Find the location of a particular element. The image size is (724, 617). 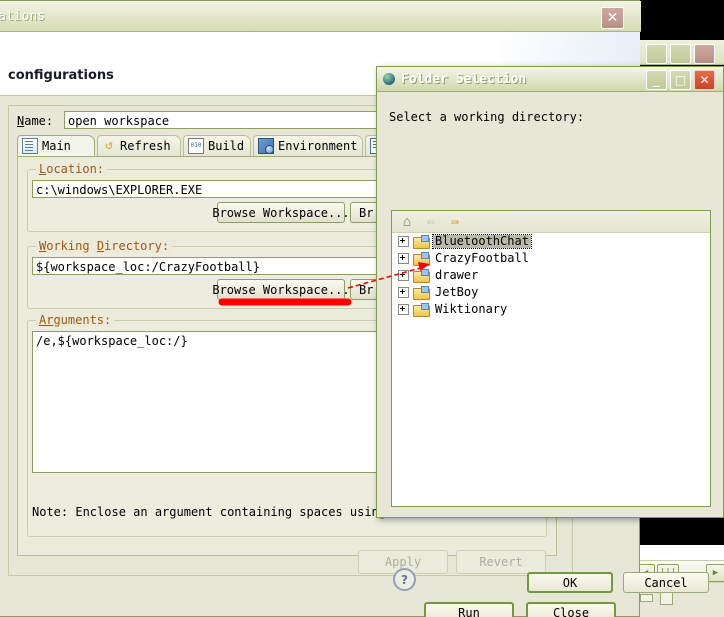

location-group-title: Location: is located at coordinates (72, 169).